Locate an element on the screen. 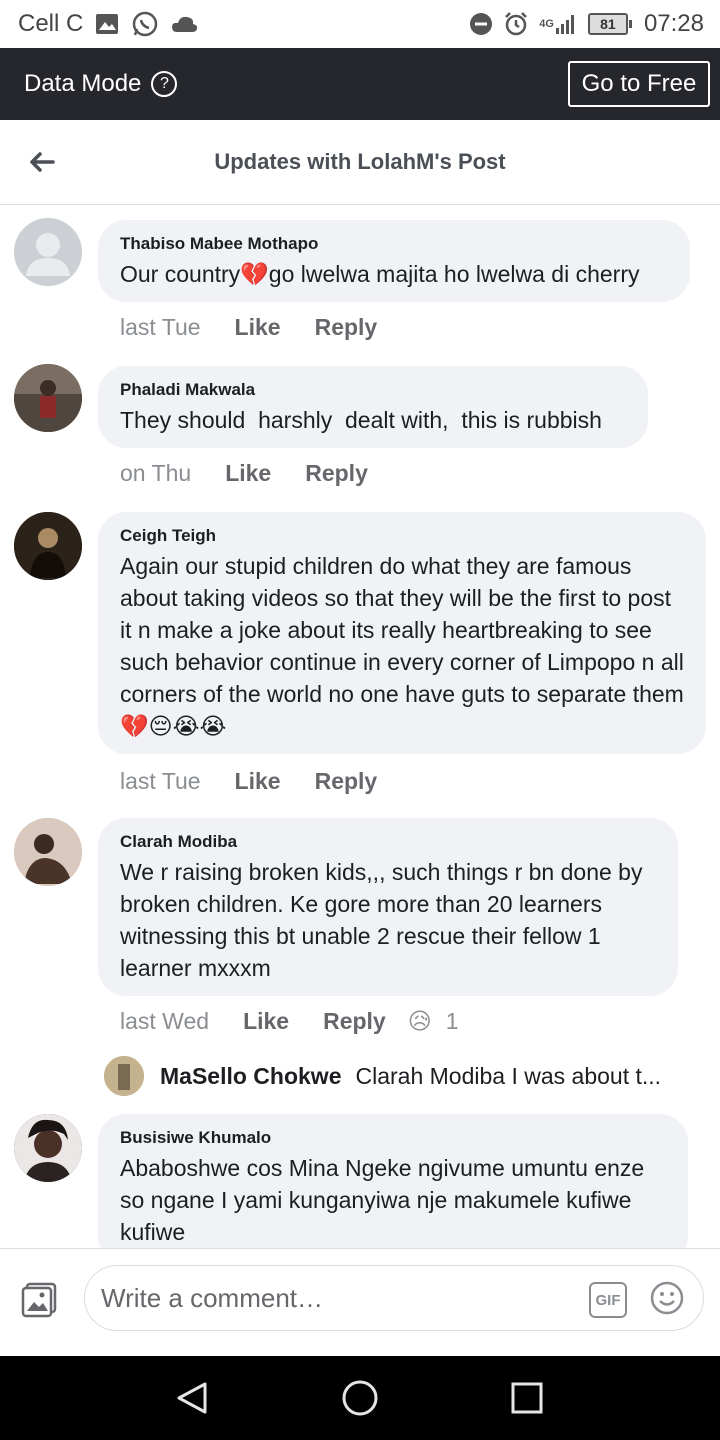 This screenshot has height=1440, width=720. battery-level: 81 is located at coordinates (608, 24).